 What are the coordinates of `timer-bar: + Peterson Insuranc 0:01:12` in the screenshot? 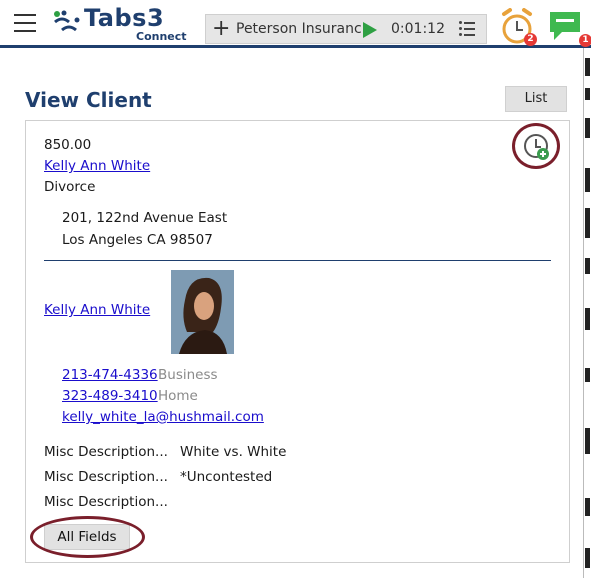 It's located at (346, 29).